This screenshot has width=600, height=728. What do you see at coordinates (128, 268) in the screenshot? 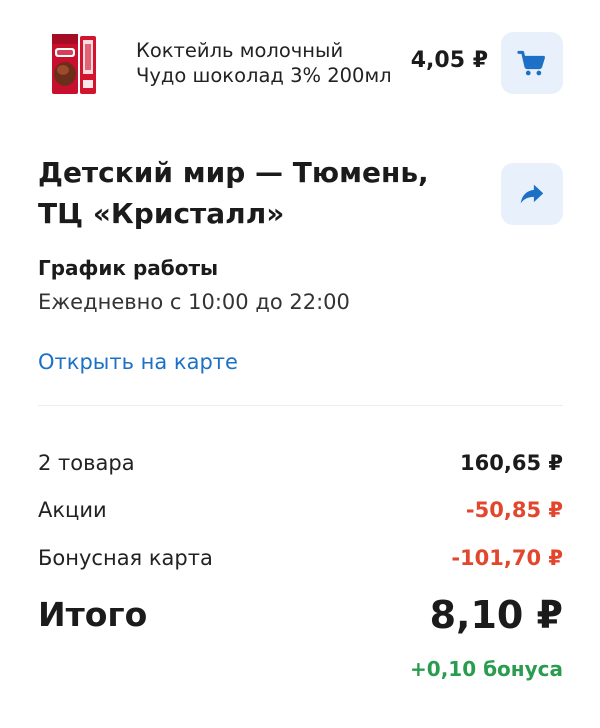
I see `working-hours-title: График работы` at bounding box center [128, 268].